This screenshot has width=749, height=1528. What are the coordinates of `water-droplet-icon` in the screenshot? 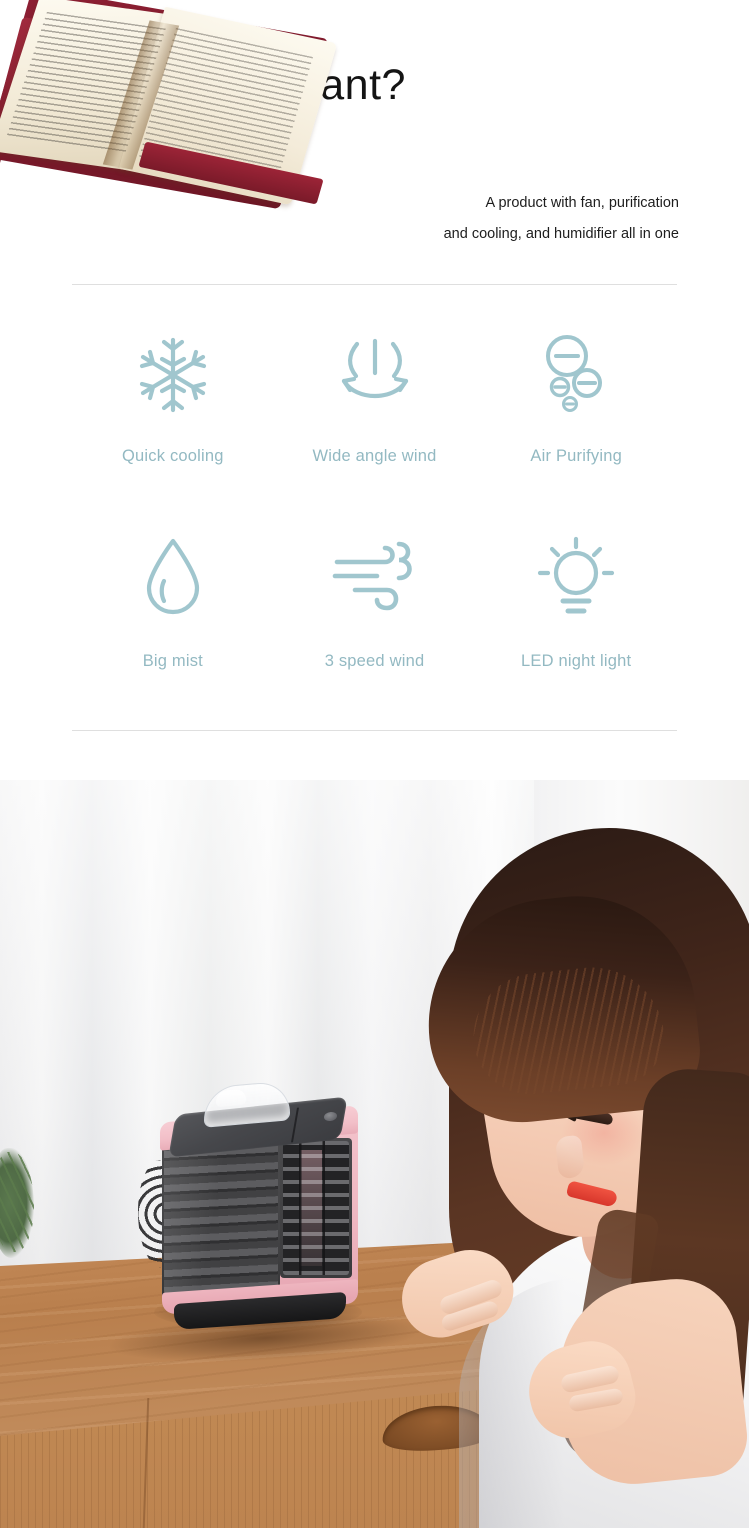 It's located at (173, 577).